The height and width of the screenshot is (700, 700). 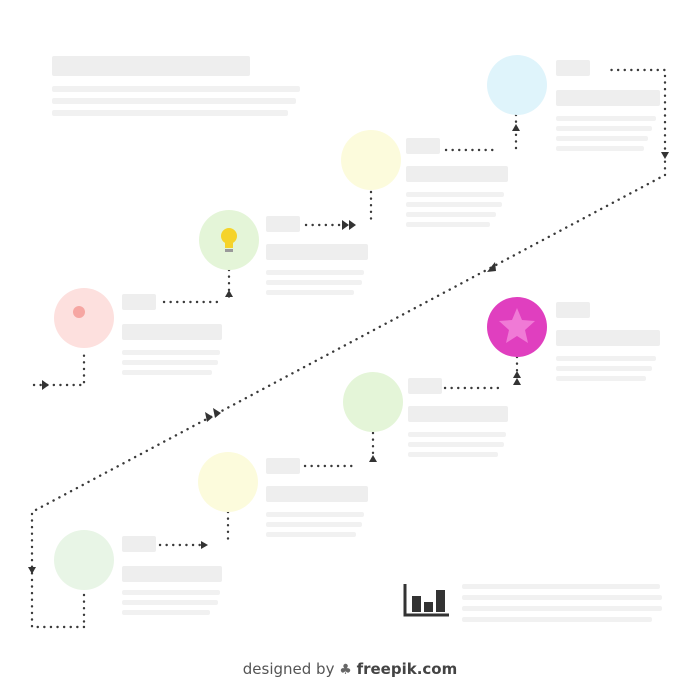 What do you see at coordinates (373, 402) in the screenshot?
I see `step-3-circle` at bounding box center [373, 402].